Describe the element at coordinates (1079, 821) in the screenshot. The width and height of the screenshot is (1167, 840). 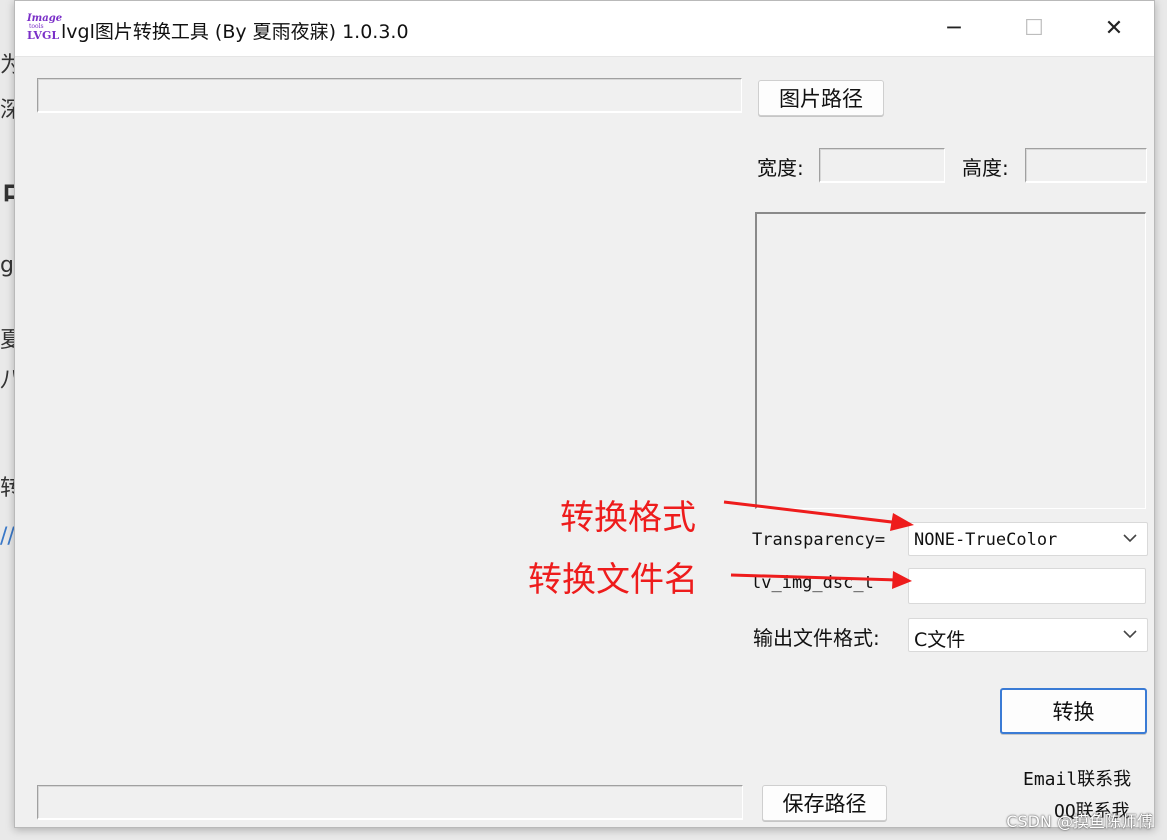
I see `csdn-watermark: CSDN @摸鱼陈师傅` at that location.